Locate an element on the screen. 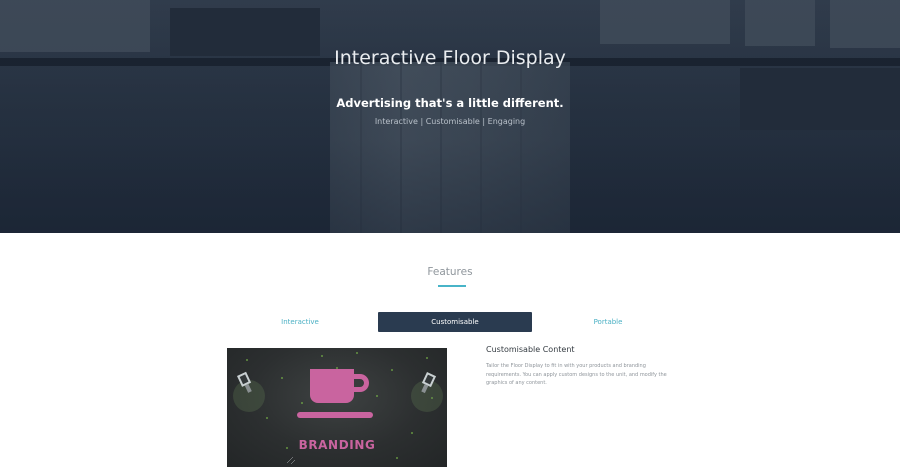 This screenshot has height=467, width=900. tab-customisable: Customisable is located at coordinates (455, 322).